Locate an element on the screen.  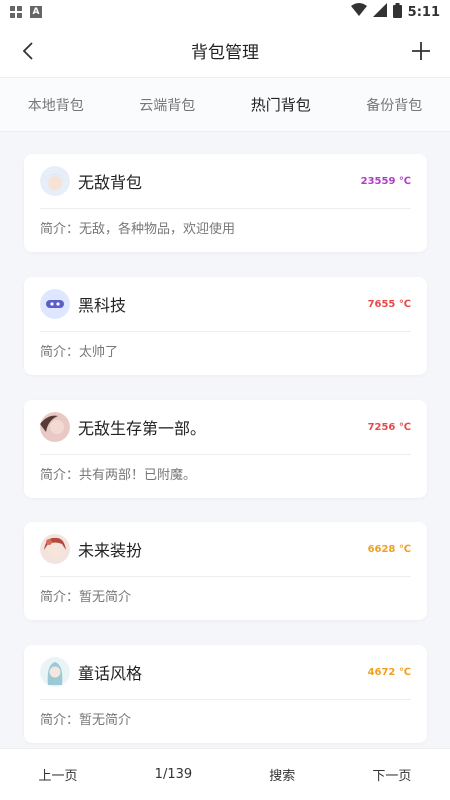
card-header: 童话风格 4672 ℃ is located at coordinates (225, 672).